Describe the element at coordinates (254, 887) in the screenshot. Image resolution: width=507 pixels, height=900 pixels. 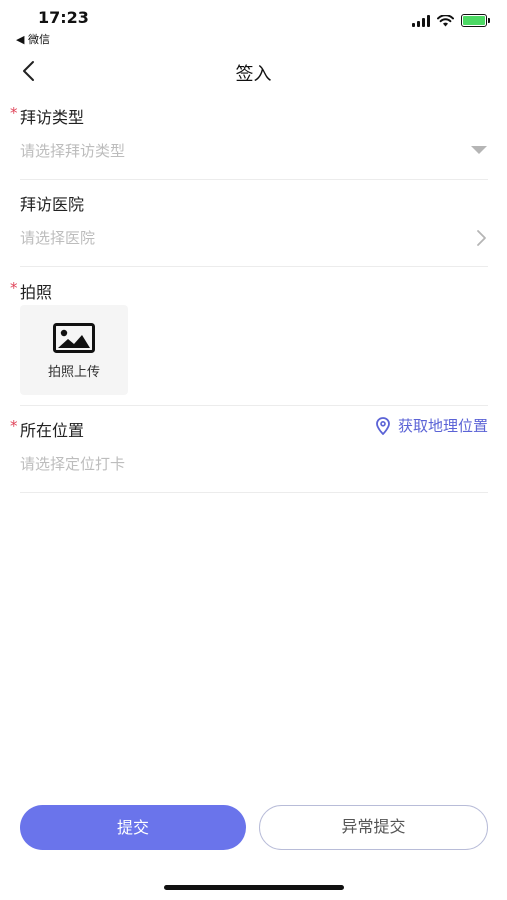
I see `home-indicator` at that location.